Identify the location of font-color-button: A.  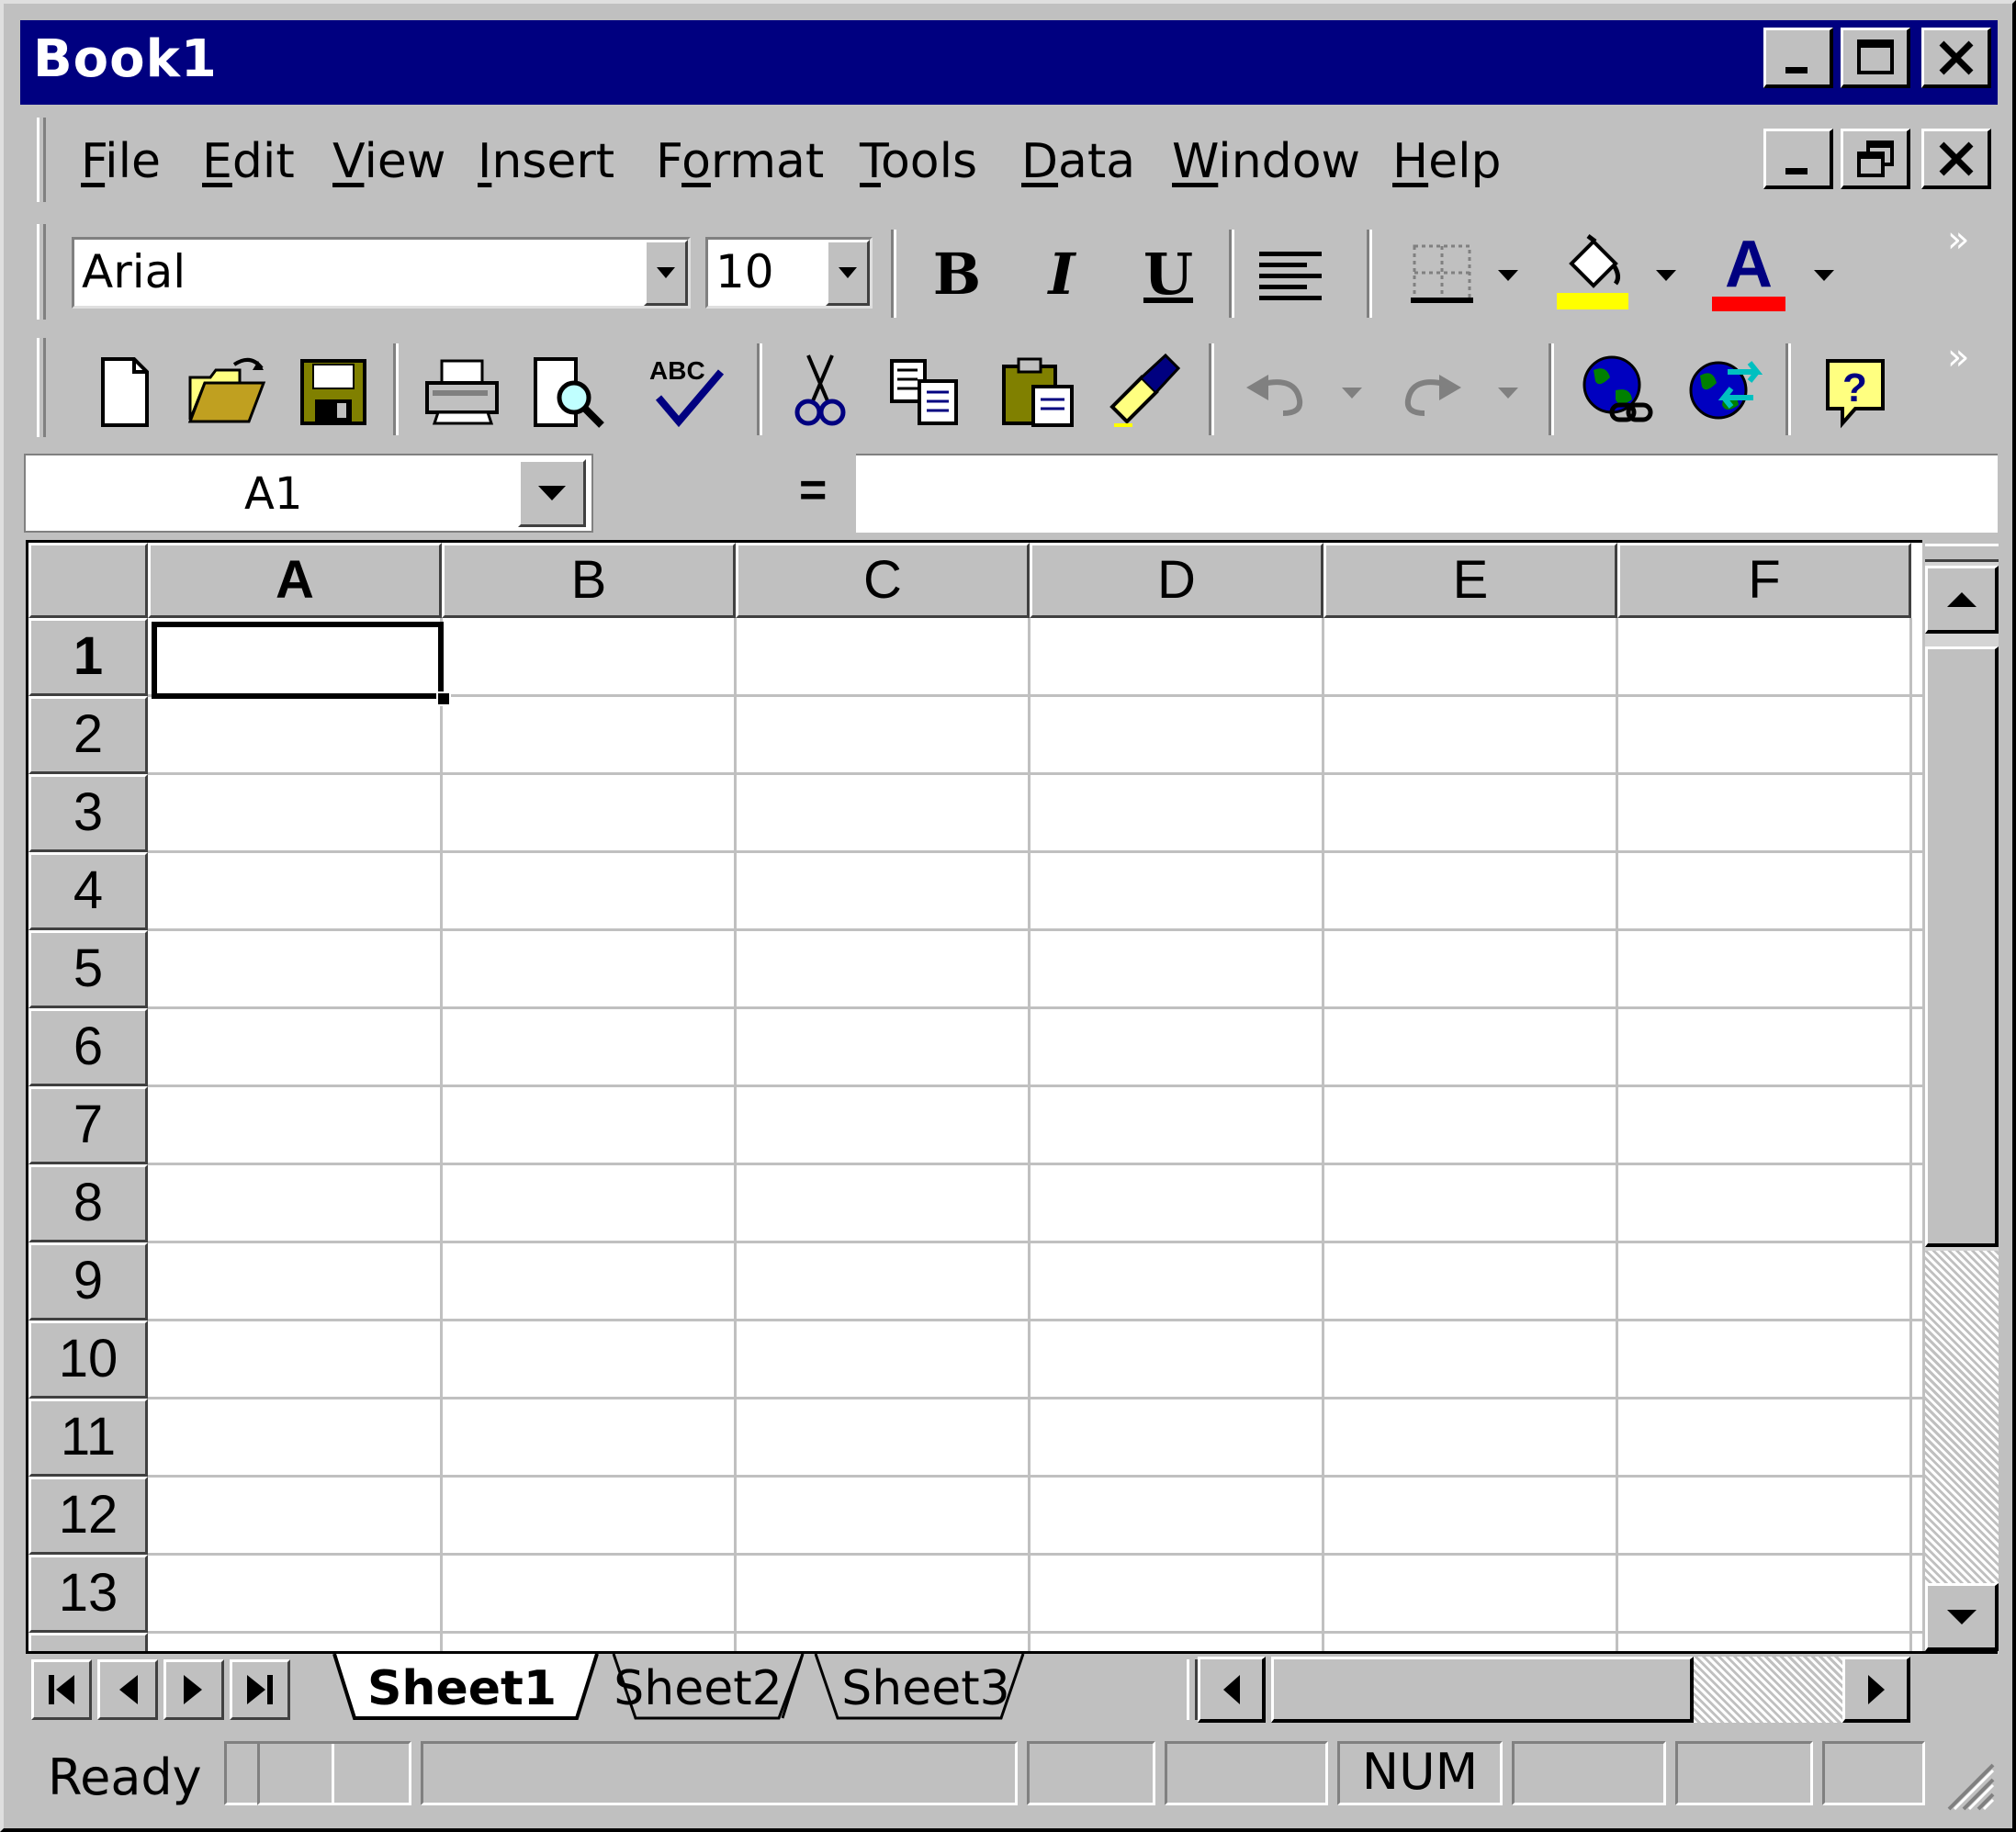
(1749, 274).